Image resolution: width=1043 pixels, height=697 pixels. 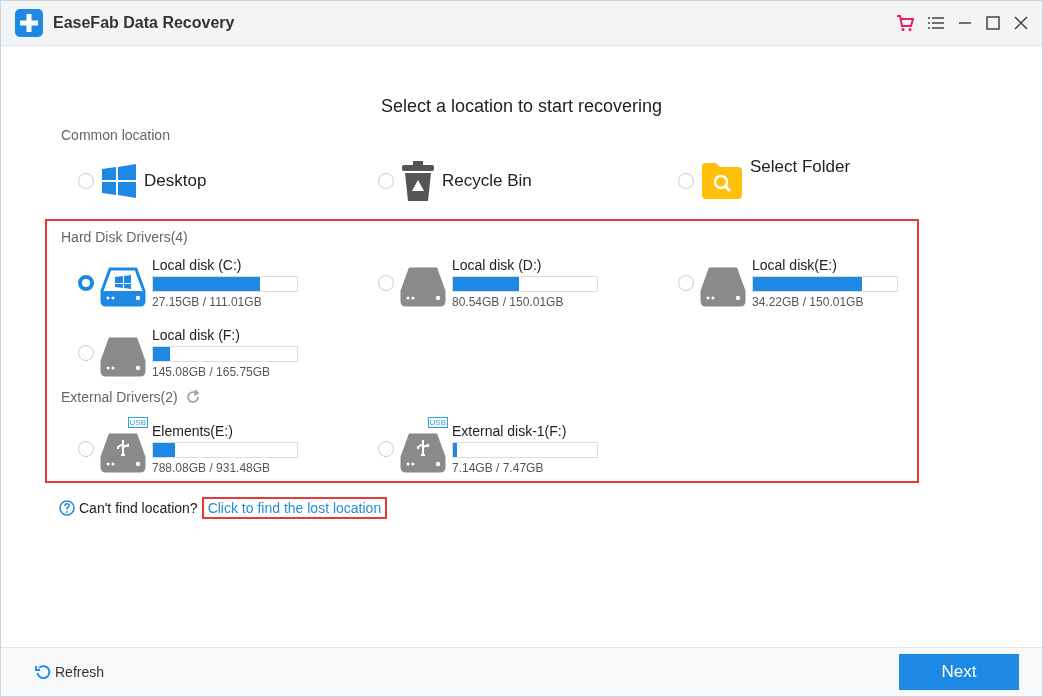 I want to click on location-label: Select Folder, so click(x=800, y=167).